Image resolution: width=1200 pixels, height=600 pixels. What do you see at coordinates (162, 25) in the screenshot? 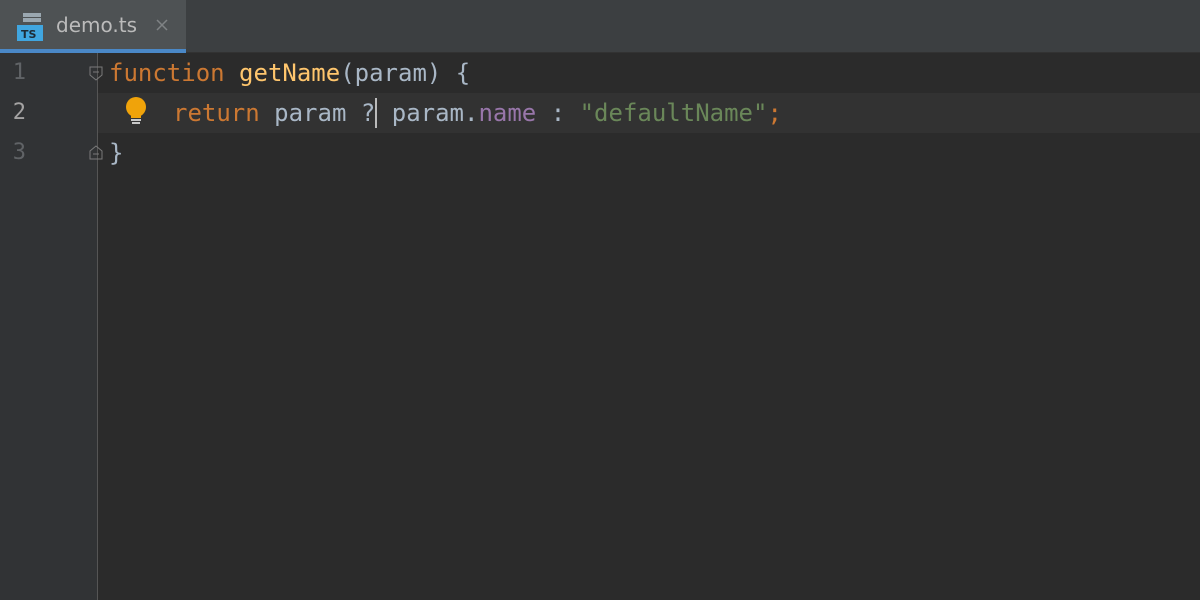
I see `close-icon` at bounding box center [162, 25].